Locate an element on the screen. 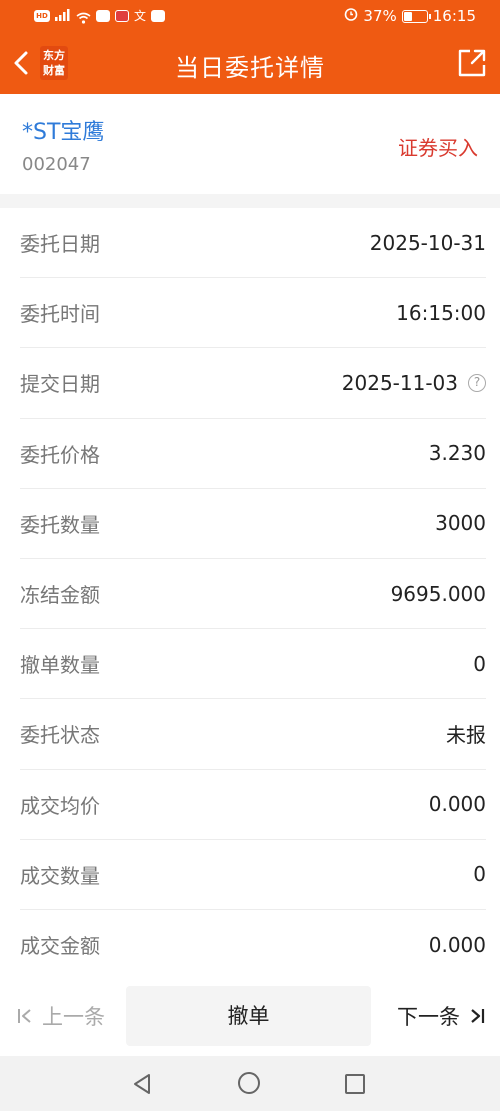 Image resolution: width=500 pixels, height=1111 pixels. cancel-order-button: 撤单 is located at coordinates (248, 1016).